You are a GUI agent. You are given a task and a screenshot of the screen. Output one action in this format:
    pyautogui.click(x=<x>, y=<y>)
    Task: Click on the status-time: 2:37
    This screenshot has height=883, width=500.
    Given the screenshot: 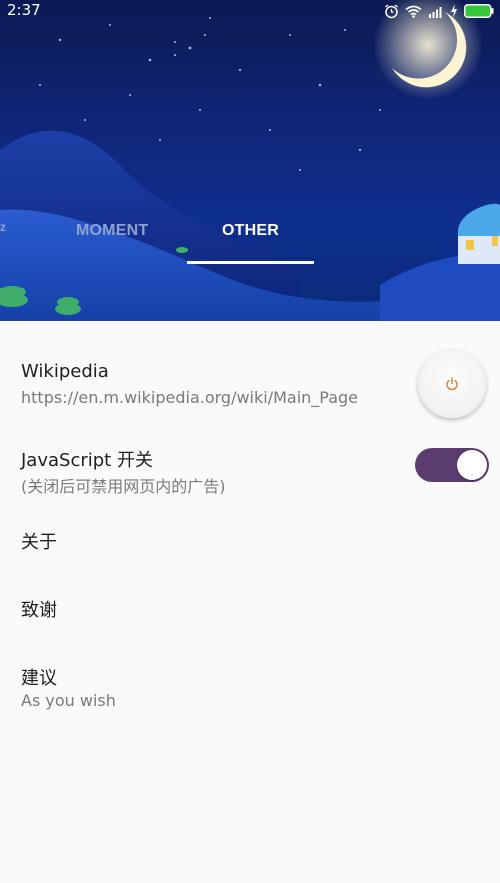 What is the action you would take?
    pyautogui.click(x=24, y=10)
    